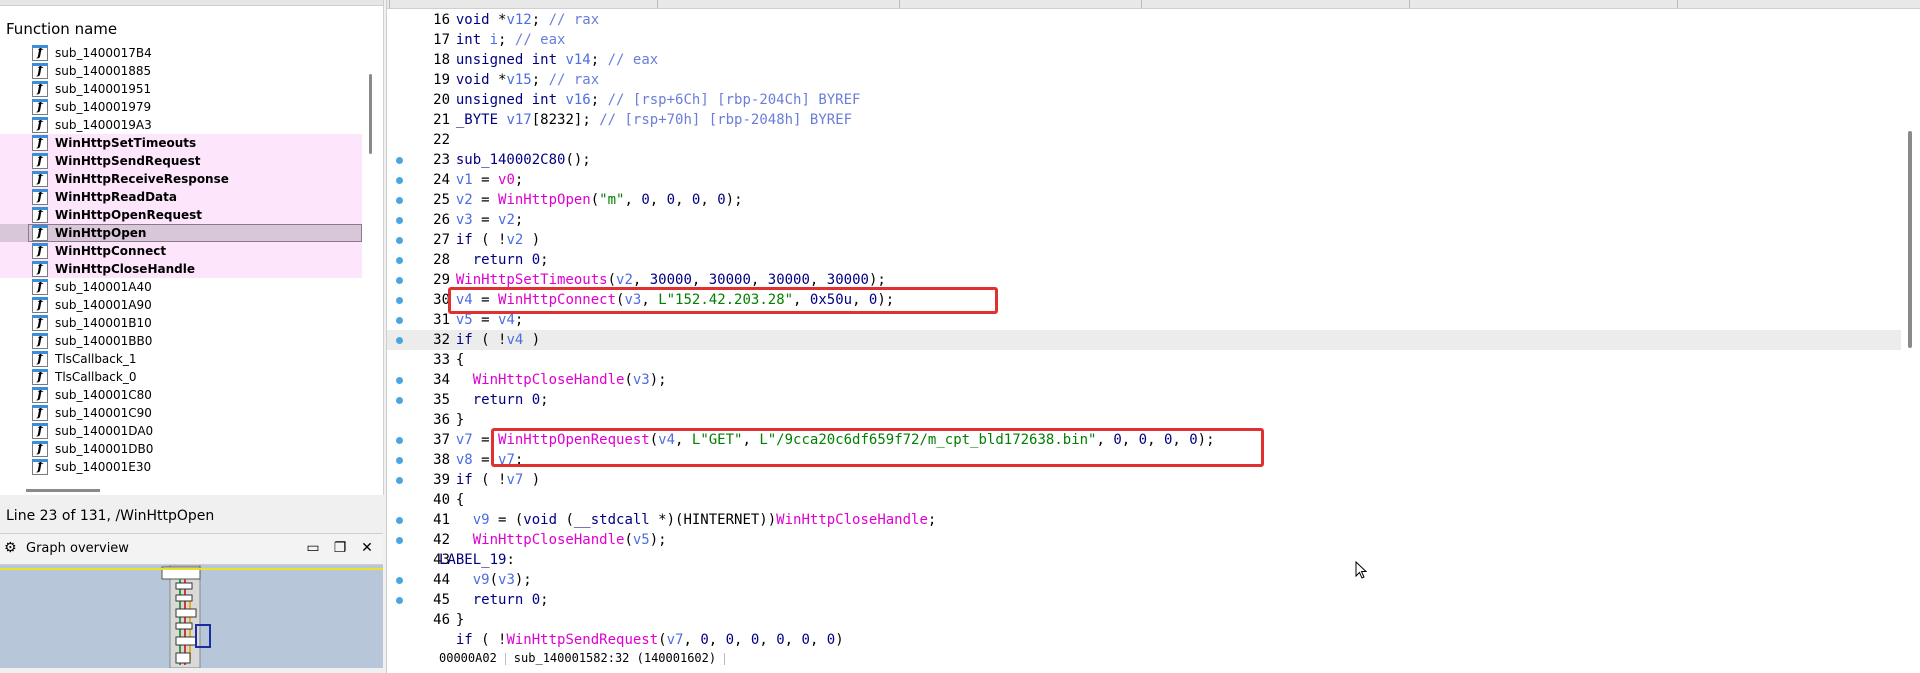  I want to click on code-line: 32 if ( !v4 ), so click(1144, 340).